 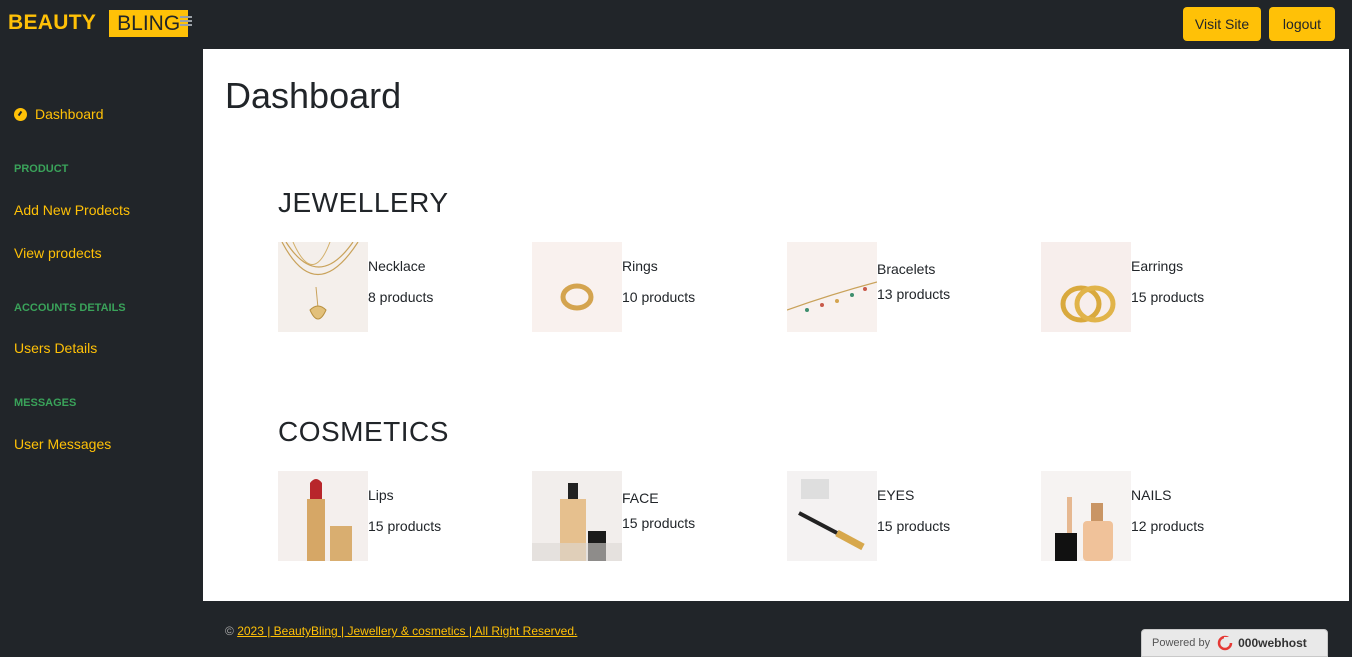 I want to click on category-name: Necklace, so click(x=397, y=266).